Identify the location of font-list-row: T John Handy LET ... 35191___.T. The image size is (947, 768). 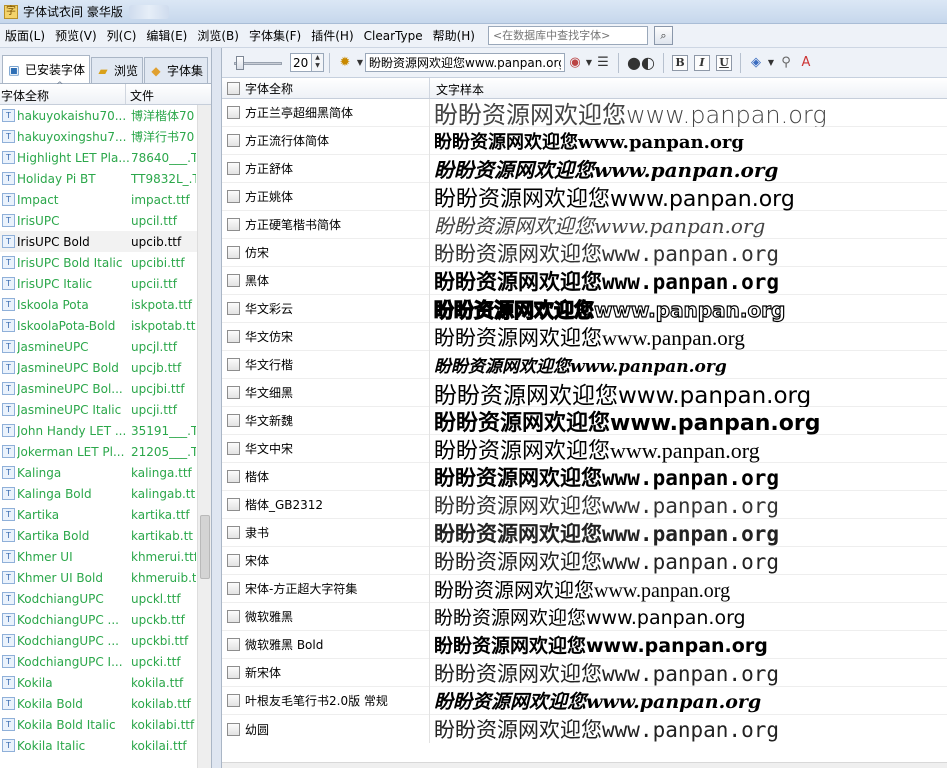
(105, 430).